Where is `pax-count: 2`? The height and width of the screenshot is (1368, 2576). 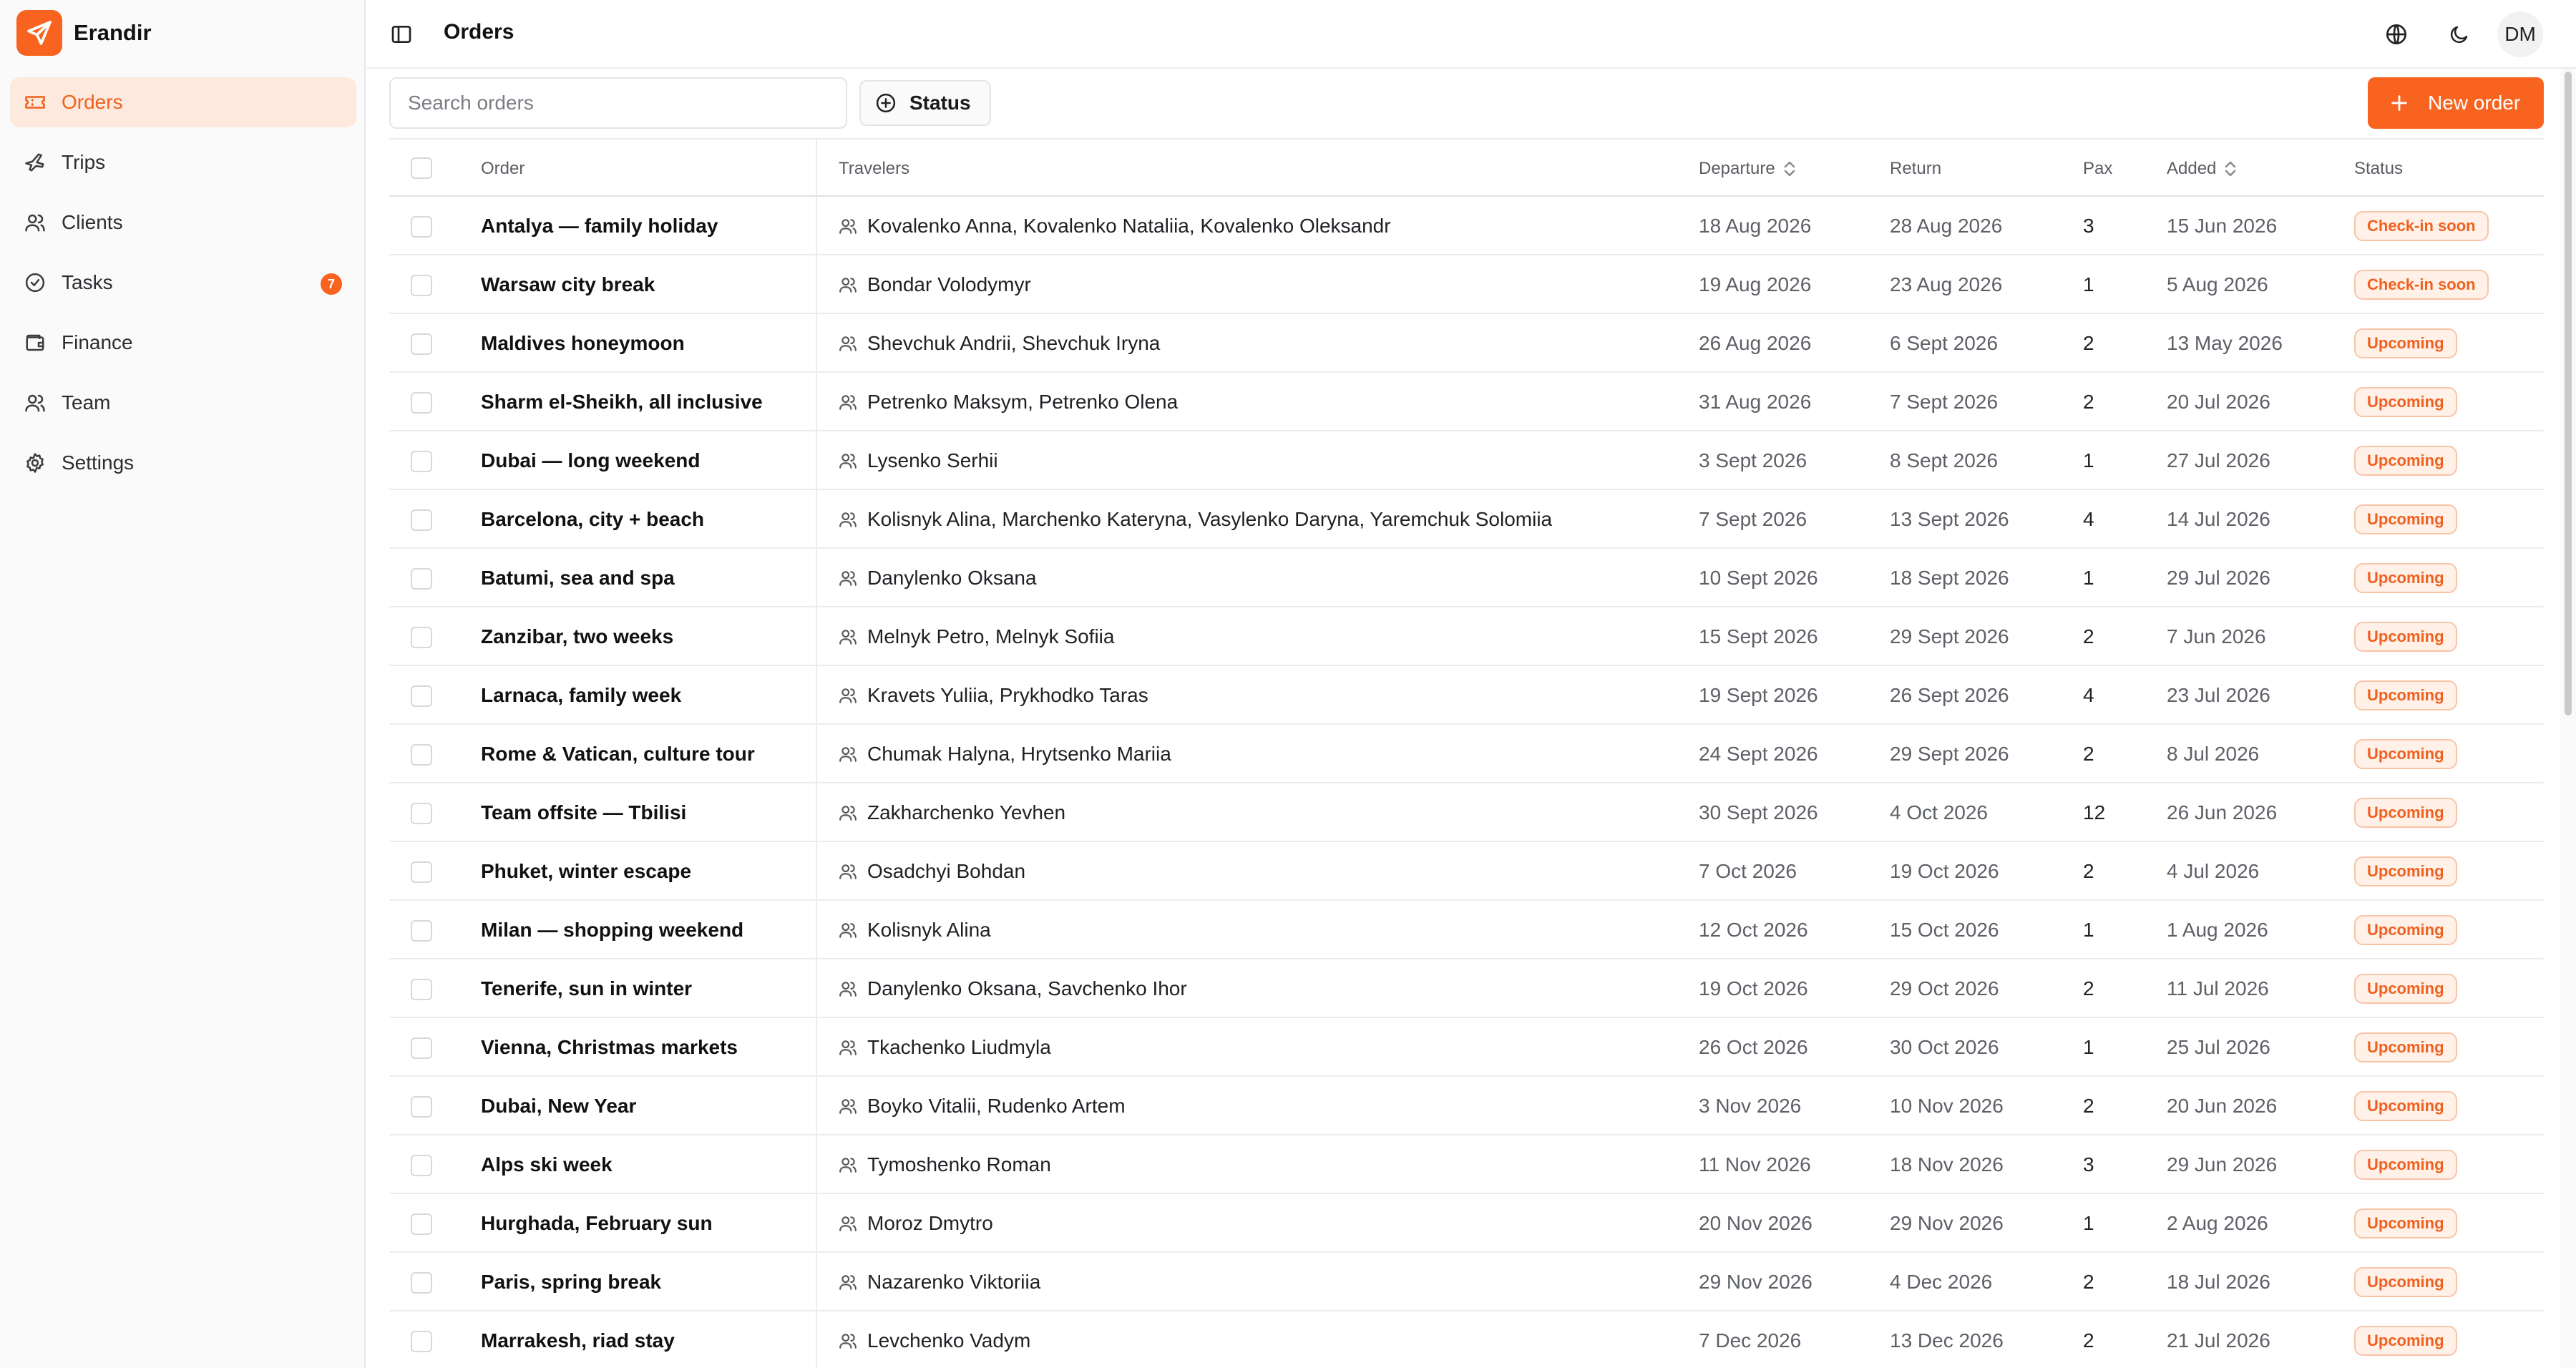
pax-count: 2 is located at coordinates (2088, 989).